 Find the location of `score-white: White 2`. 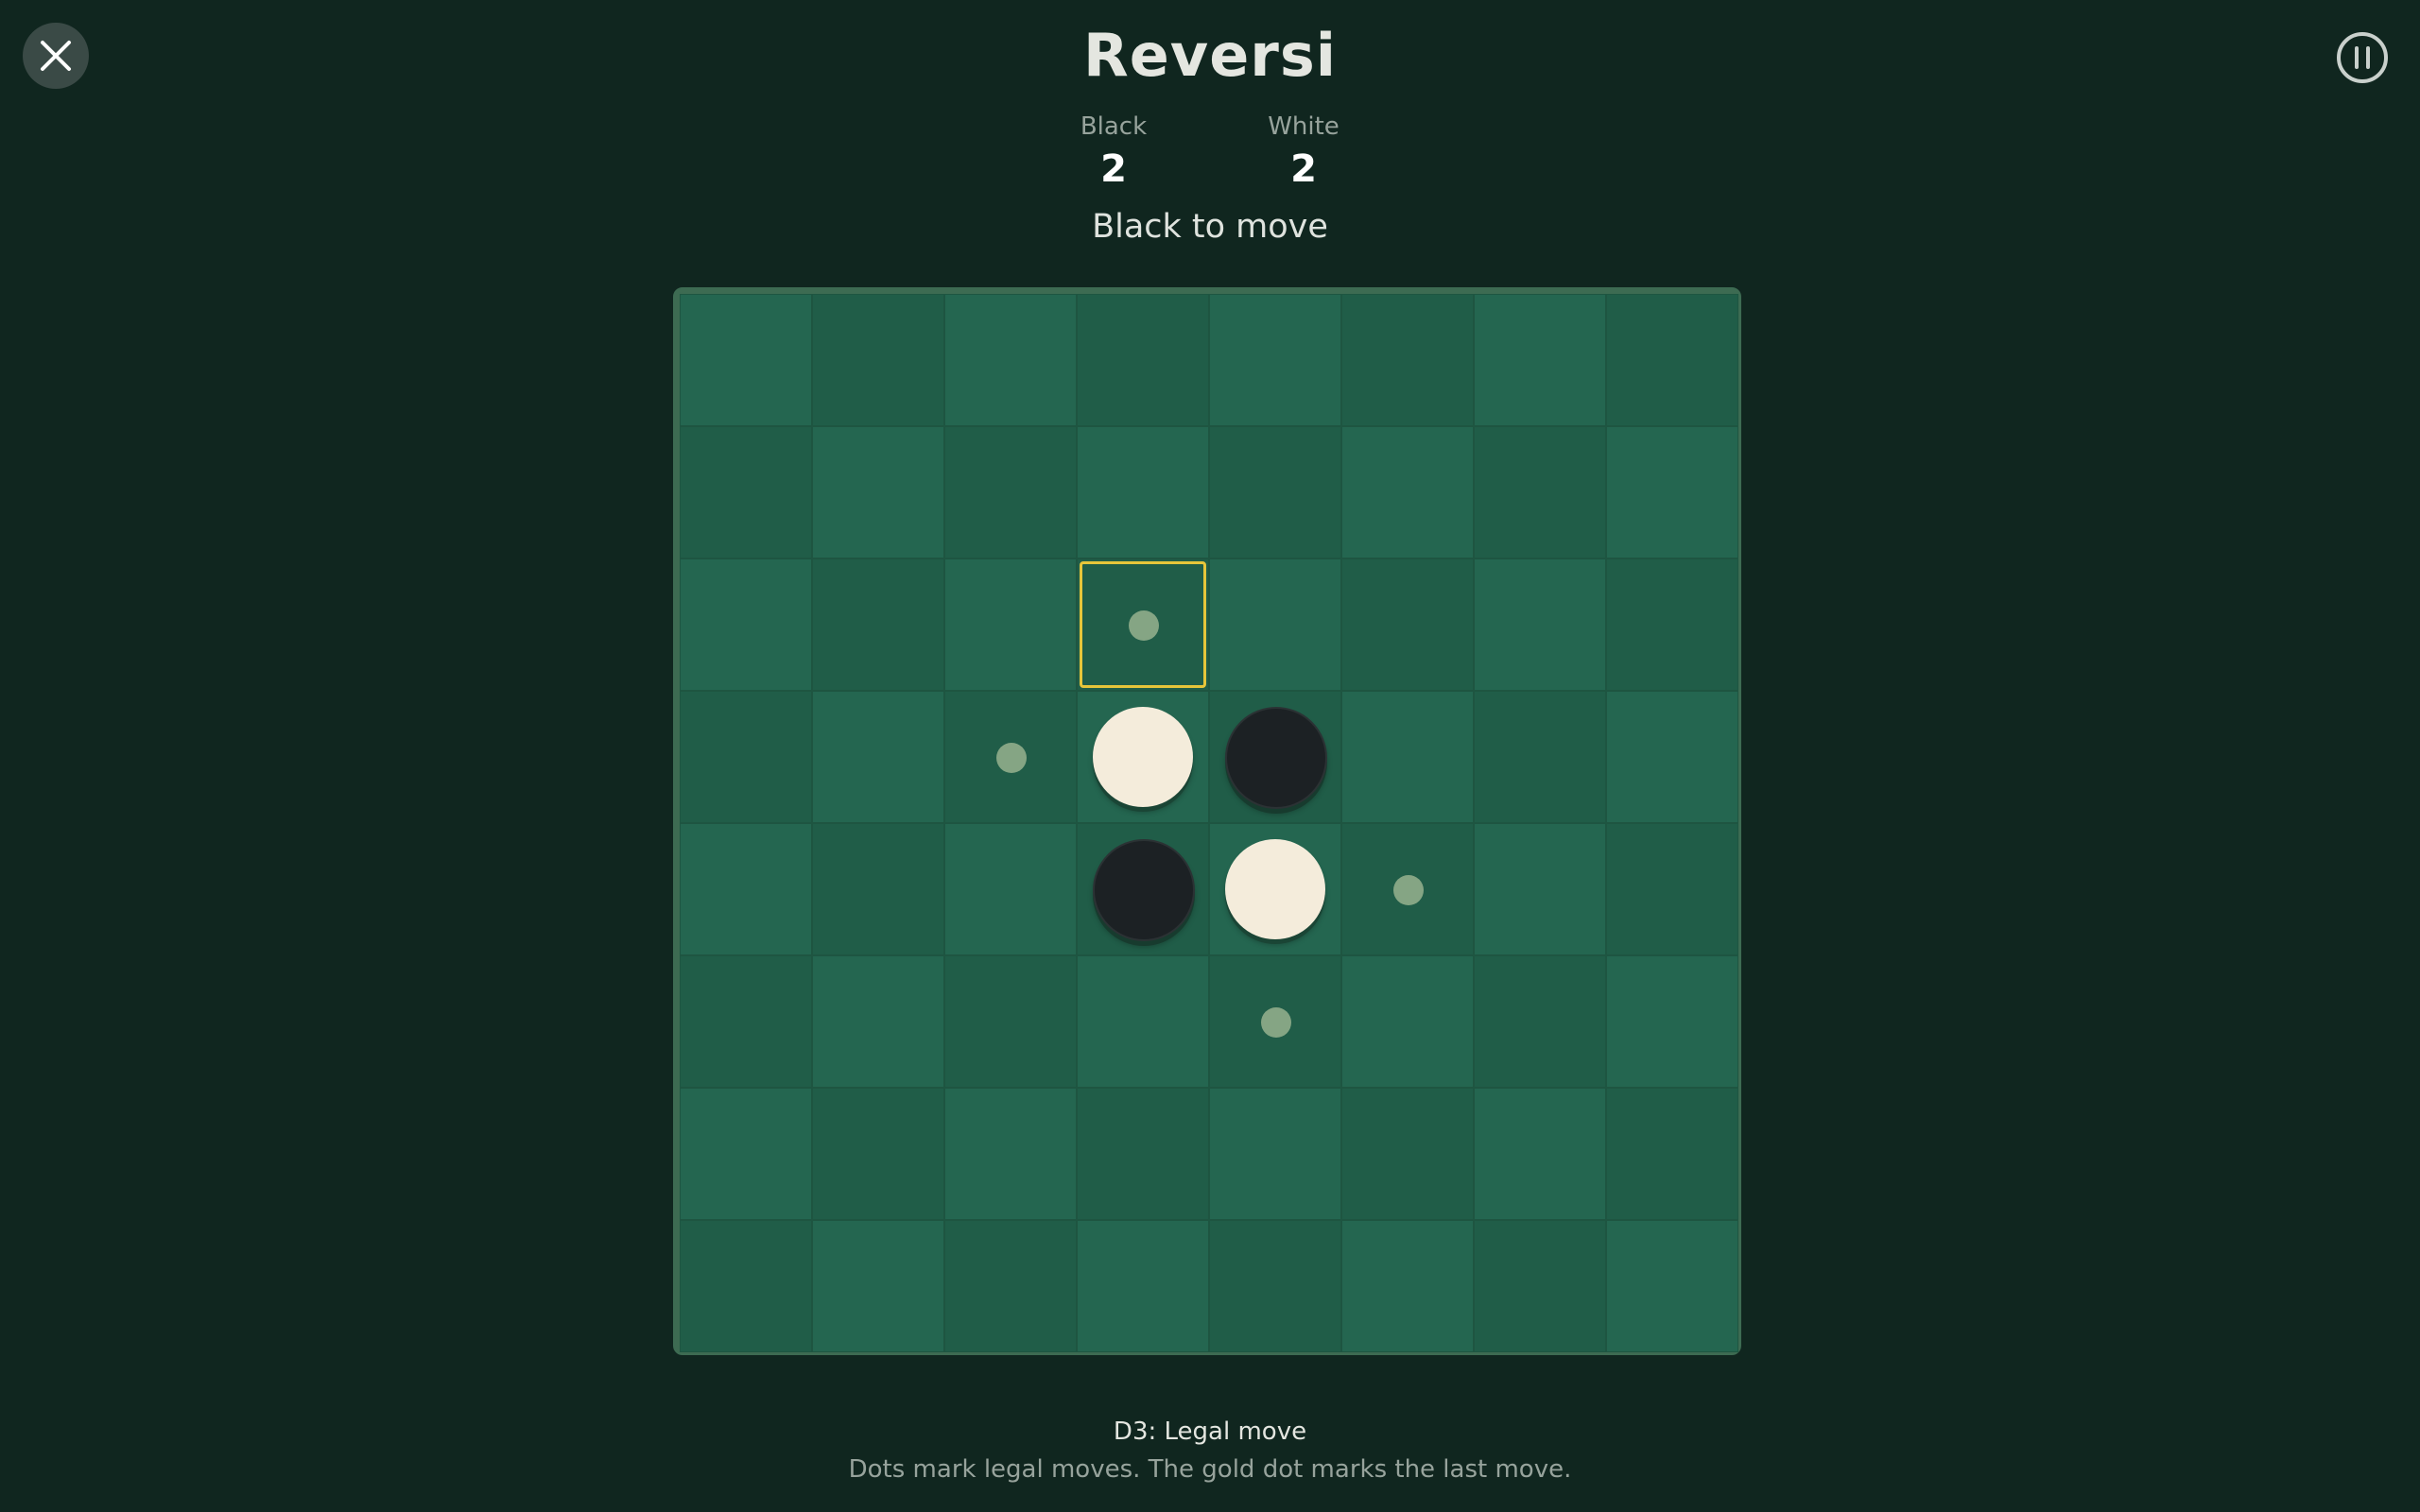

score-white: White 2 is located at coordinates (1303, 152).